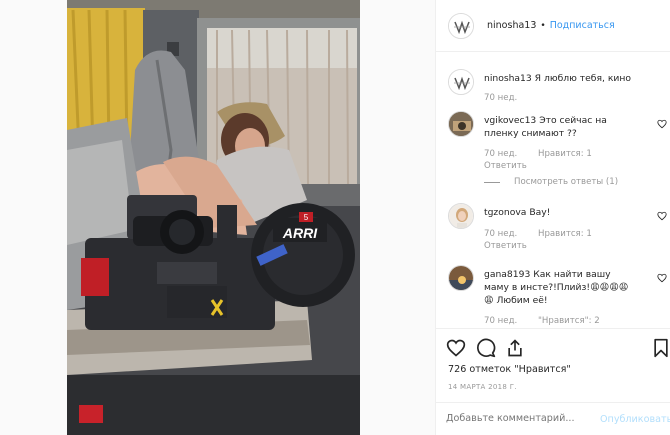 This screenshot has height=435, width=670. Describe the element at coordinates (500, 98) in the screenshot. I see `caption-time: 70 нед.` at that location.